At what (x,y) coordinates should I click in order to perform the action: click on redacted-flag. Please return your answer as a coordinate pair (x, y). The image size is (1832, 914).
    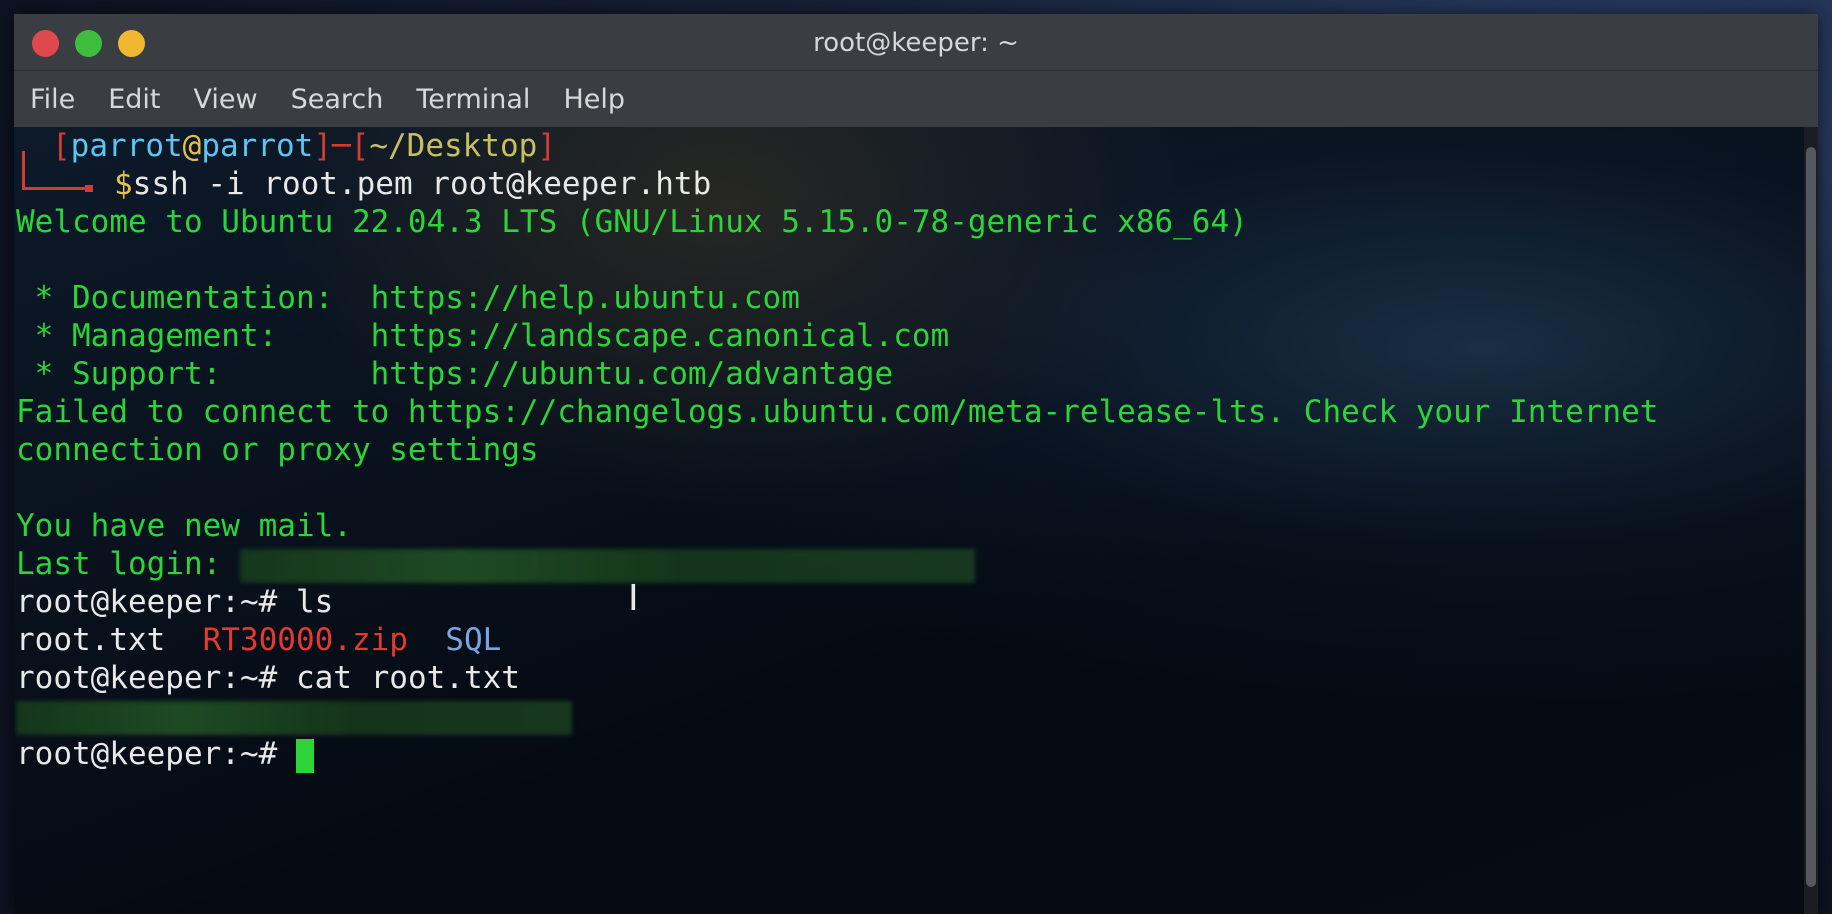
    Looking at the image, I should click on (294, 717).